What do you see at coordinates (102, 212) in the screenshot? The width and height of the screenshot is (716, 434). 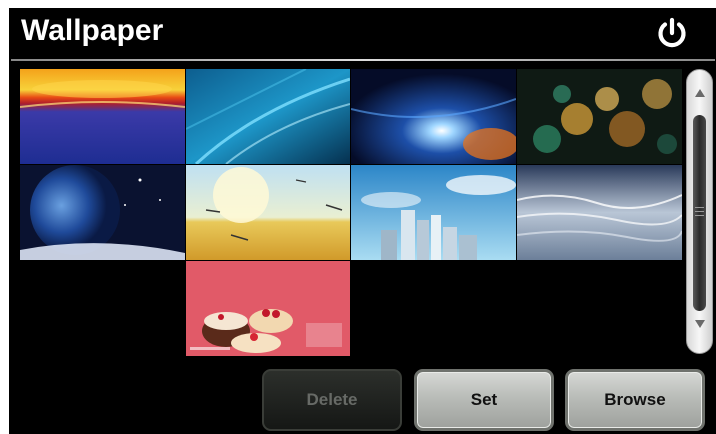 I see `wallpaper-thumb-earth-from-space` at bounding box center [102, 212].